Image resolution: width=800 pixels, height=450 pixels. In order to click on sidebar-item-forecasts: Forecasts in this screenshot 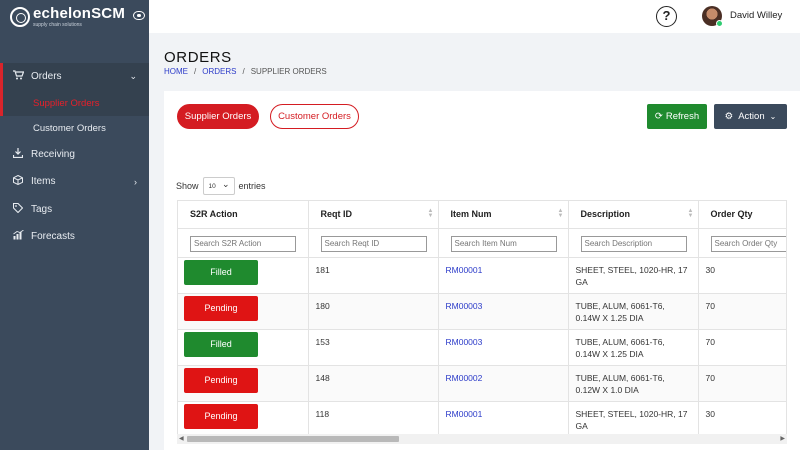, I will do `click(74, 237)`.